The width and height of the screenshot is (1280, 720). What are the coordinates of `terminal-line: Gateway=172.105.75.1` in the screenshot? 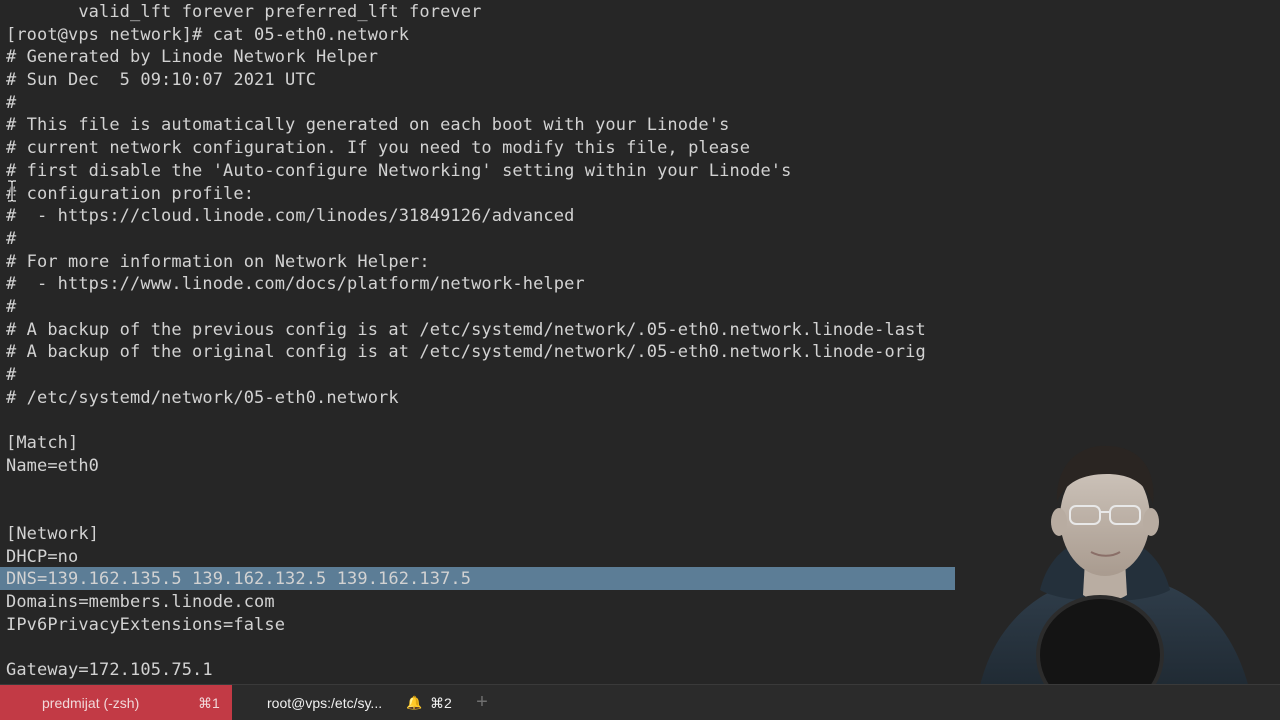 It's located at (109, 669).